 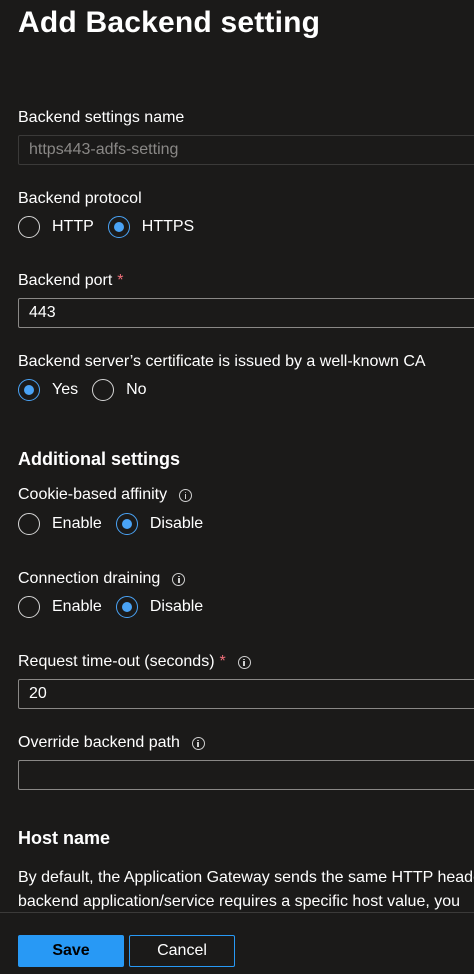 What do you see at coordinates (77, 523) in the screenshot?
I see `cookie-affinity-enable-label: Enable` at bounding box center [77, 523].